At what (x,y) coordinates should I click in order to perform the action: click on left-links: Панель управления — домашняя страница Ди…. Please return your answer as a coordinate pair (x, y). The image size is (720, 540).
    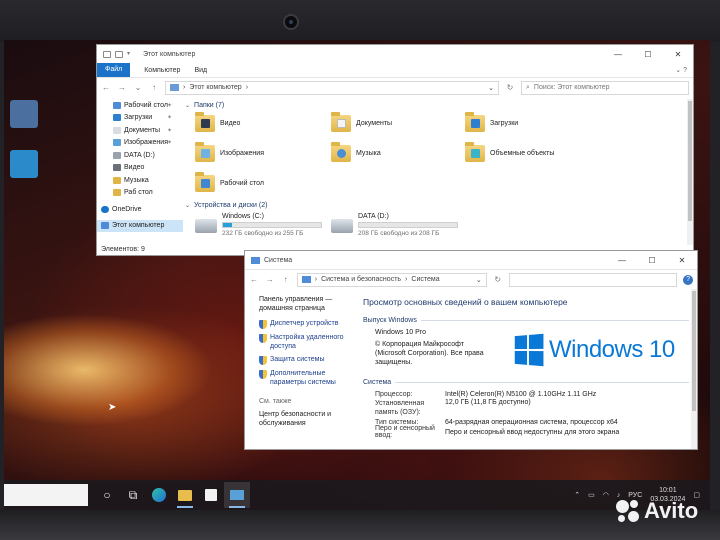
    Looking at the image, I should click on (301, 358).